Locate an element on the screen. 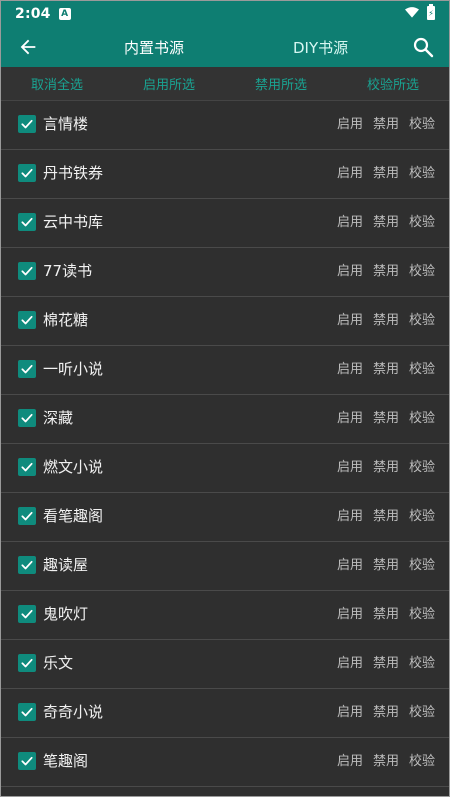 The width and height of the screenshot is (450, 797). source-row: 乐文 启用 禁用 校验 is located at coordinates (225, 664).